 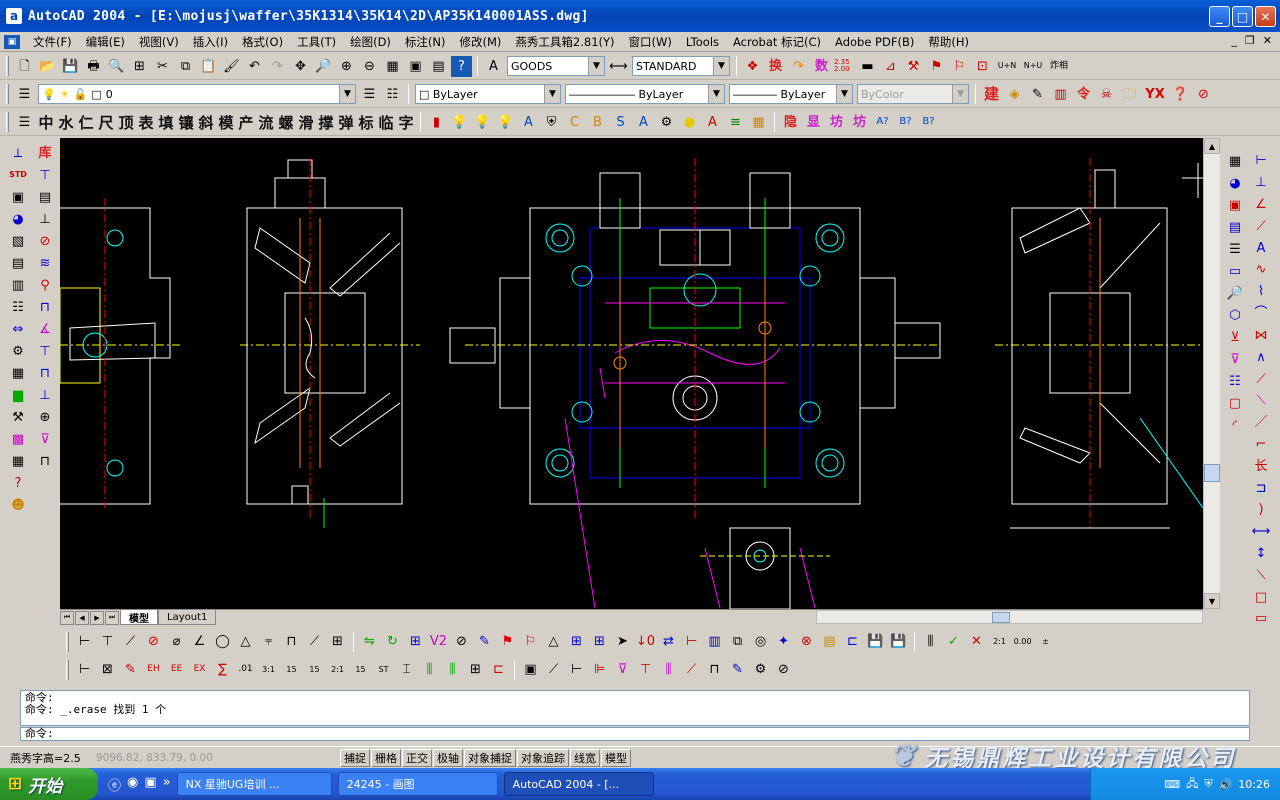 I want to click on calc-icon: ▦, so click(x=18, y=461).